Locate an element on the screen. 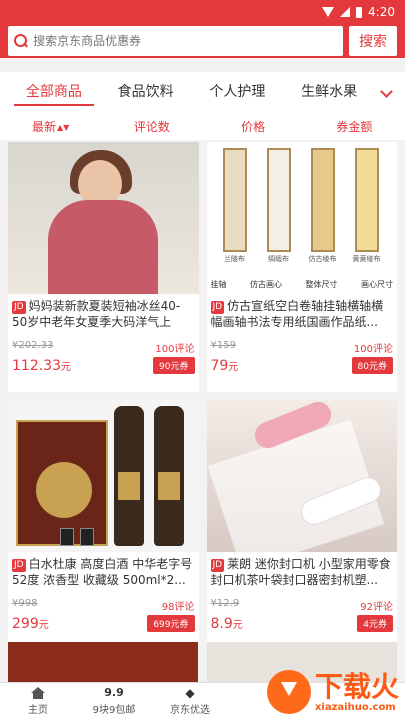 Image resolution: width=405 pixels, height=720 pixels. scroll-caption: 画心尺寸 is located at coordinates (377, 284).